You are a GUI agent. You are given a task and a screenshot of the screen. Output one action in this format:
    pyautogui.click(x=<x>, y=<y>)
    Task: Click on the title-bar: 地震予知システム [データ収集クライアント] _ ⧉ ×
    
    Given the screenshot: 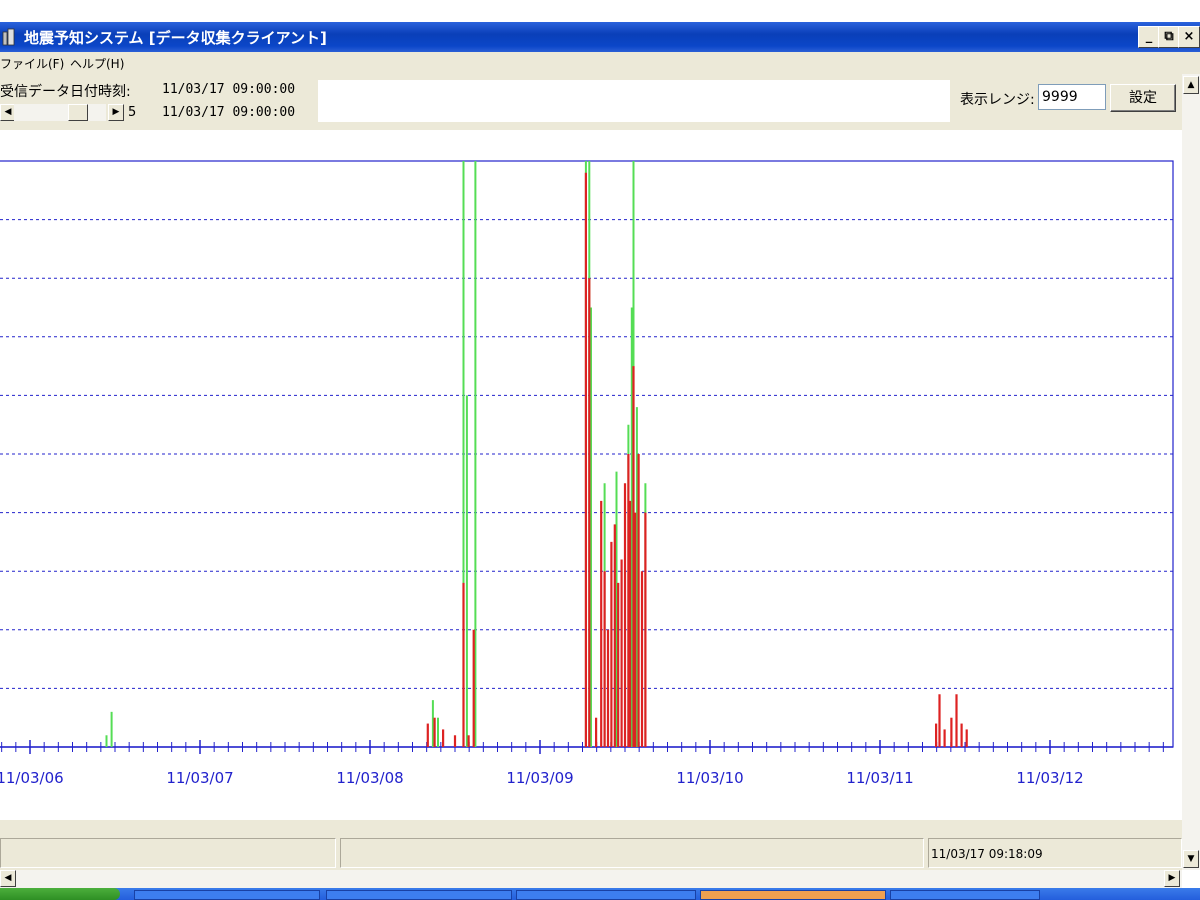 What is the action you would take?
    pyautogui.click(x=600, y=37)
    